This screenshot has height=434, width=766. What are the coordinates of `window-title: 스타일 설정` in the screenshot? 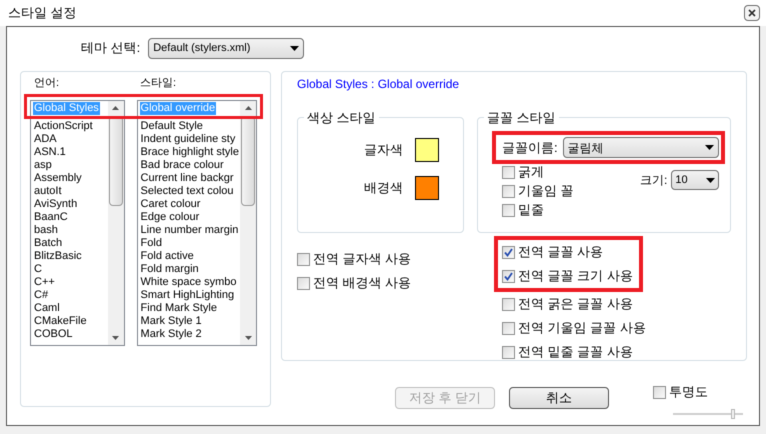 It's located at (42, 13).